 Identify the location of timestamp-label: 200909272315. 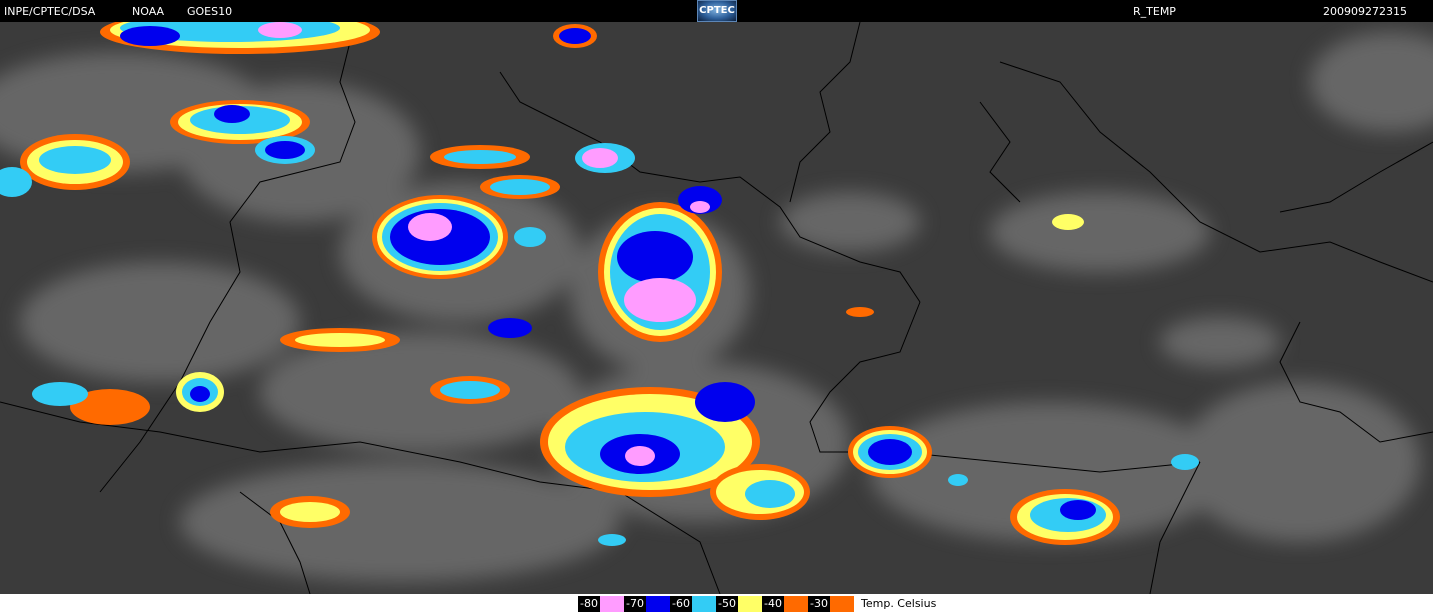
(1365, 11).